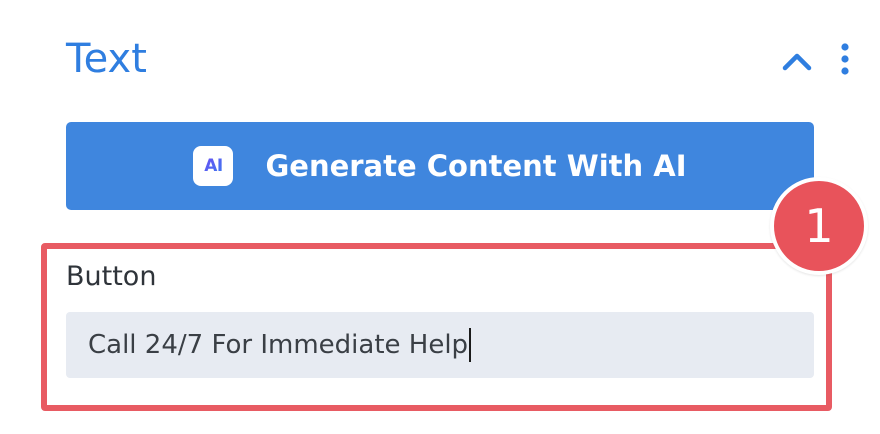 The width and height of the screenshot is (880, 434). I want to click on ai-icon: AI, so click(213, 166).